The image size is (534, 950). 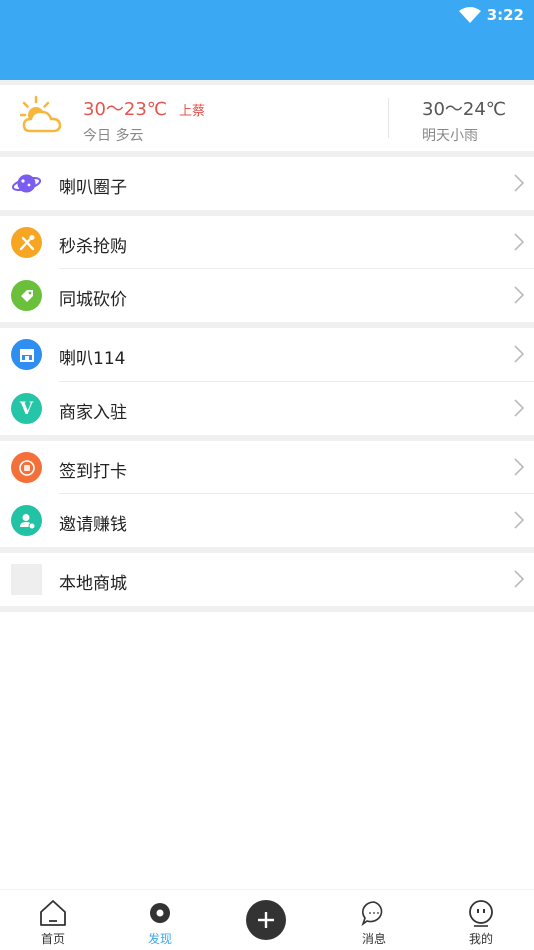 I want to click on menu-item-flash-sale: 秒杀抢购, so click(x=267, y=242).